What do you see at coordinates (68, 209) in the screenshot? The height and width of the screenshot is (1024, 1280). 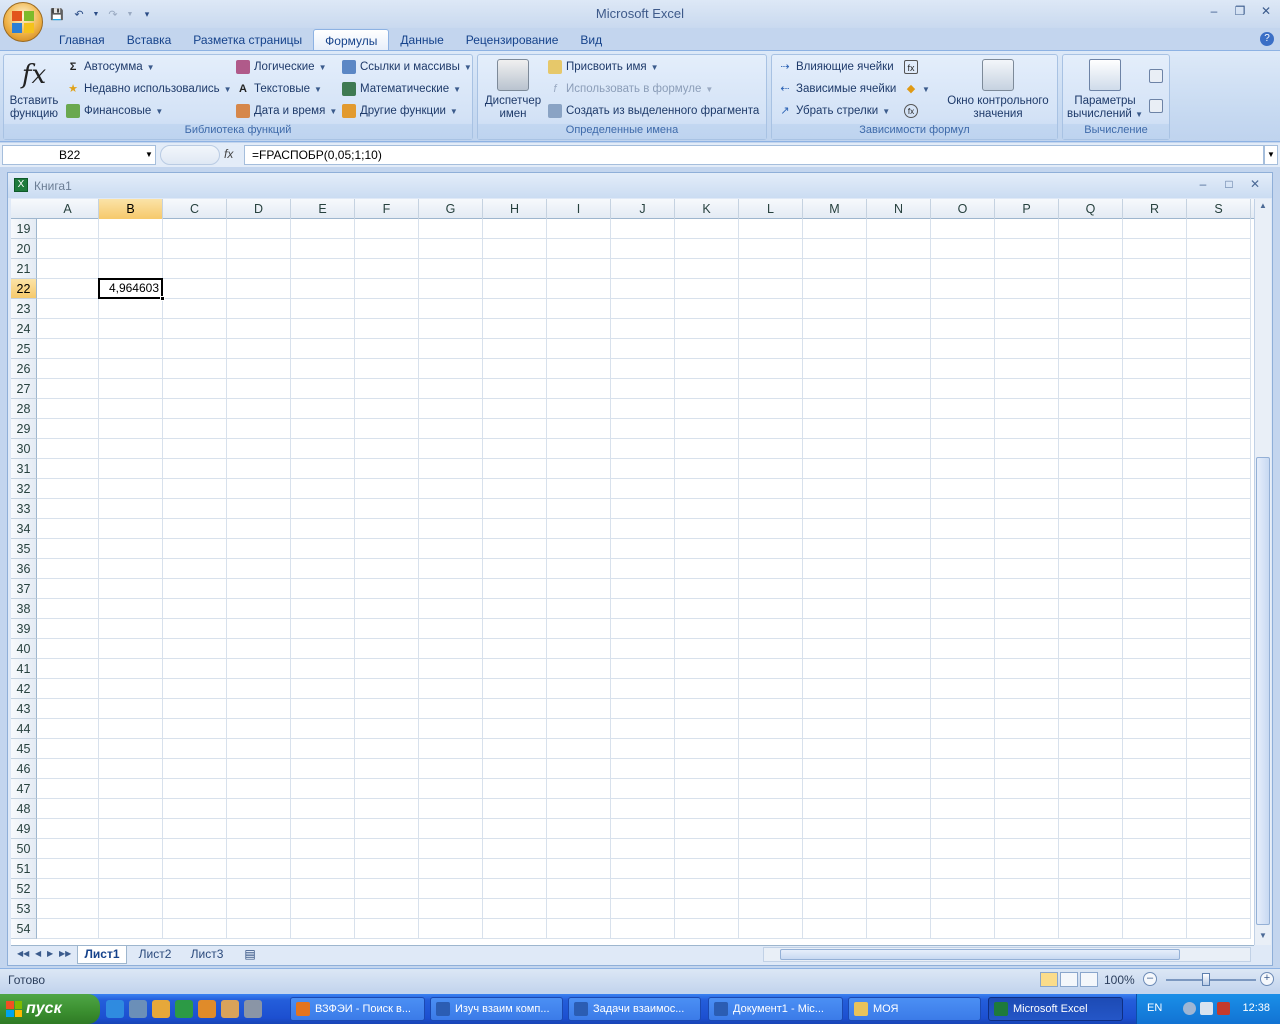 I see `column-header-a: A` at bounding box center [68, 209].